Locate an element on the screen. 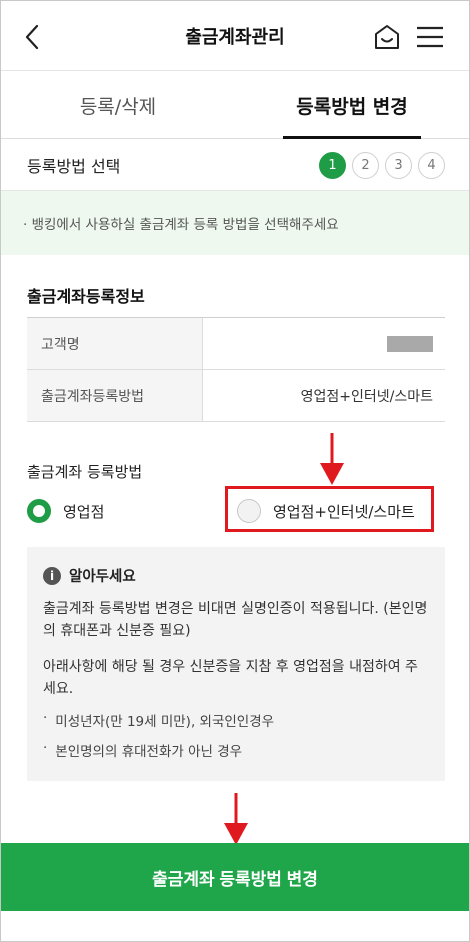  masked-name is located at coordinates (410, 343).